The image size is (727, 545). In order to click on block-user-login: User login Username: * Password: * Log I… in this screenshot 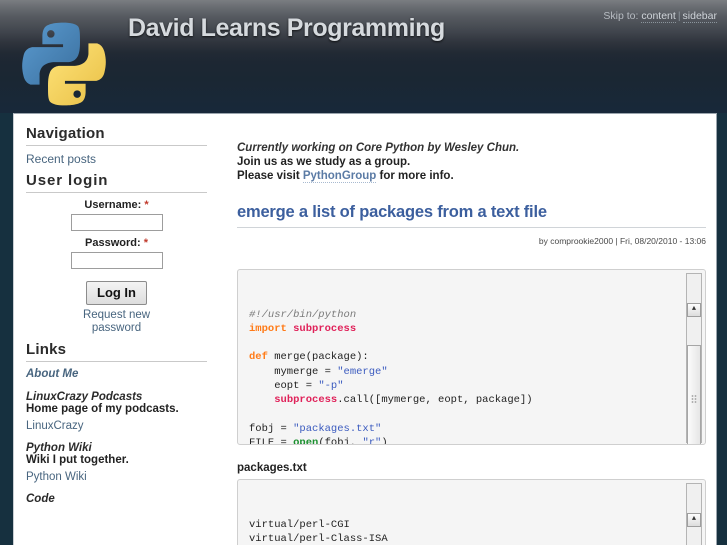, I will do `click(116, 253)`.